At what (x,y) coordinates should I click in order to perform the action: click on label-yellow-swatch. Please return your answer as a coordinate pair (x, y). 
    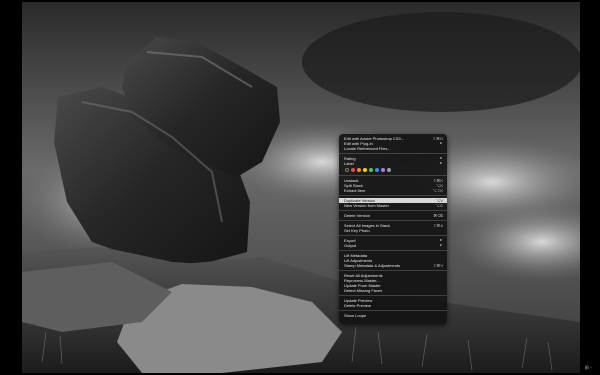
    Looking at the image, I should click on (365, 169).